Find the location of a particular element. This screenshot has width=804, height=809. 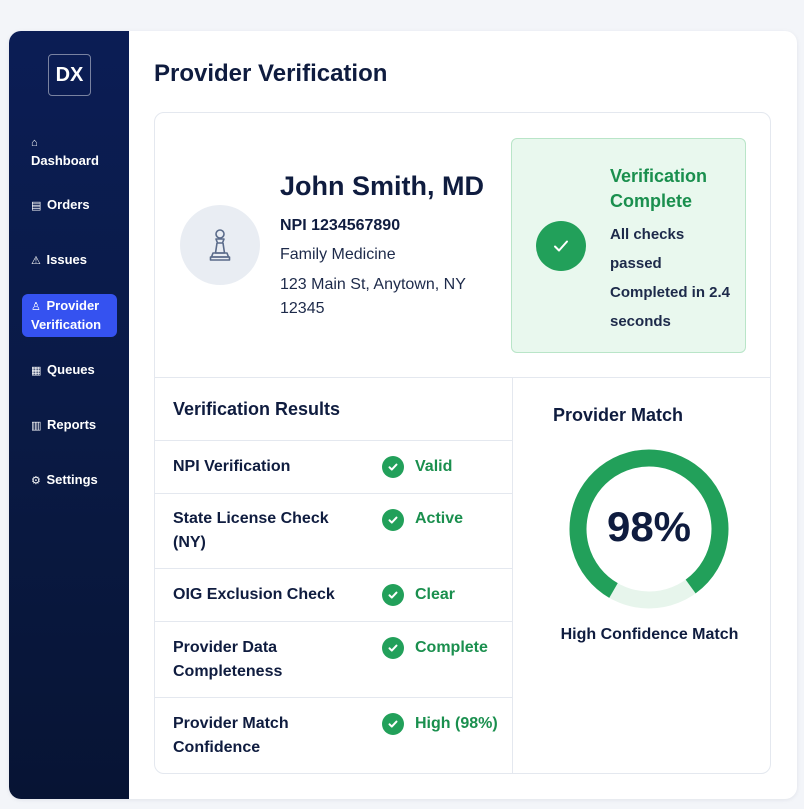

sidebar-item-label: Reports is located at coordinates (72, 424).